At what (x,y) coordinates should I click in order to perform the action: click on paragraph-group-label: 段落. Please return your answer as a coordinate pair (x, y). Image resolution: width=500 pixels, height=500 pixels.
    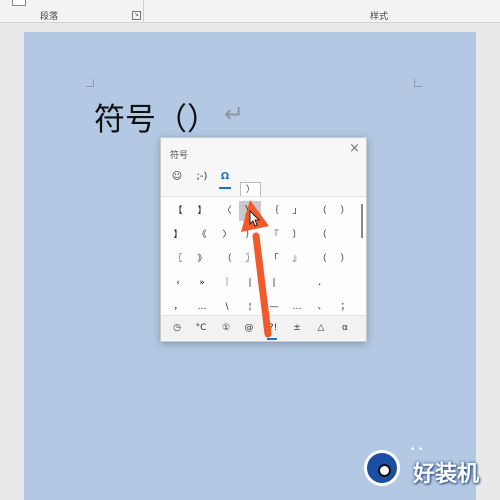
    Looking at the image, I should click on (49, 17).